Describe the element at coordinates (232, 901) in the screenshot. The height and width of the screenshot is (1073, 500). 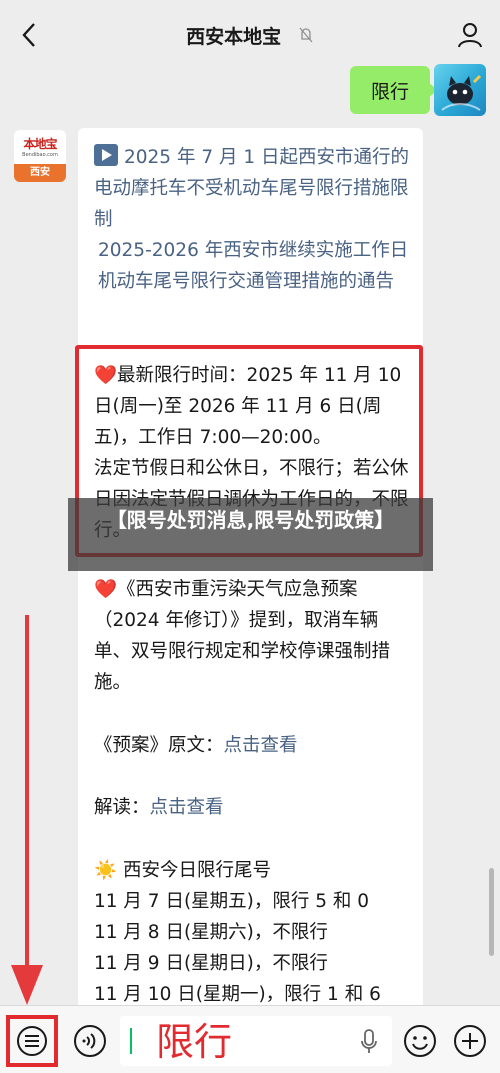
I see `day-line: 11 月 7 日(星期五)，限行 5 和 0` at that location.